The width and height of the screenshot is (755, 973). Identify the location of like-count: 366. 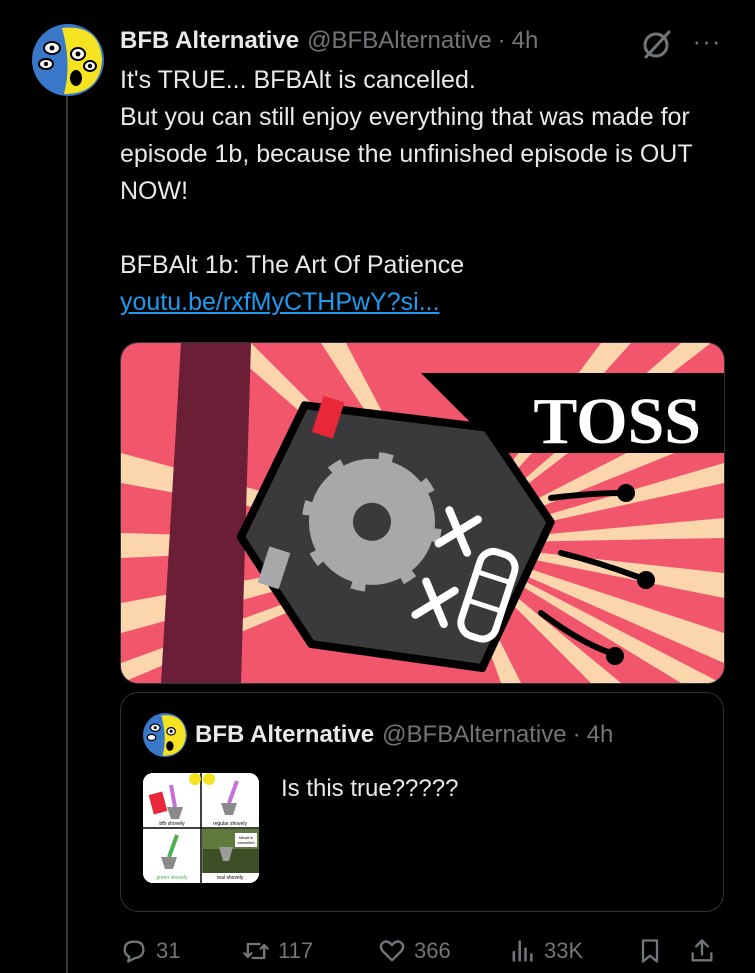
(432, 950).